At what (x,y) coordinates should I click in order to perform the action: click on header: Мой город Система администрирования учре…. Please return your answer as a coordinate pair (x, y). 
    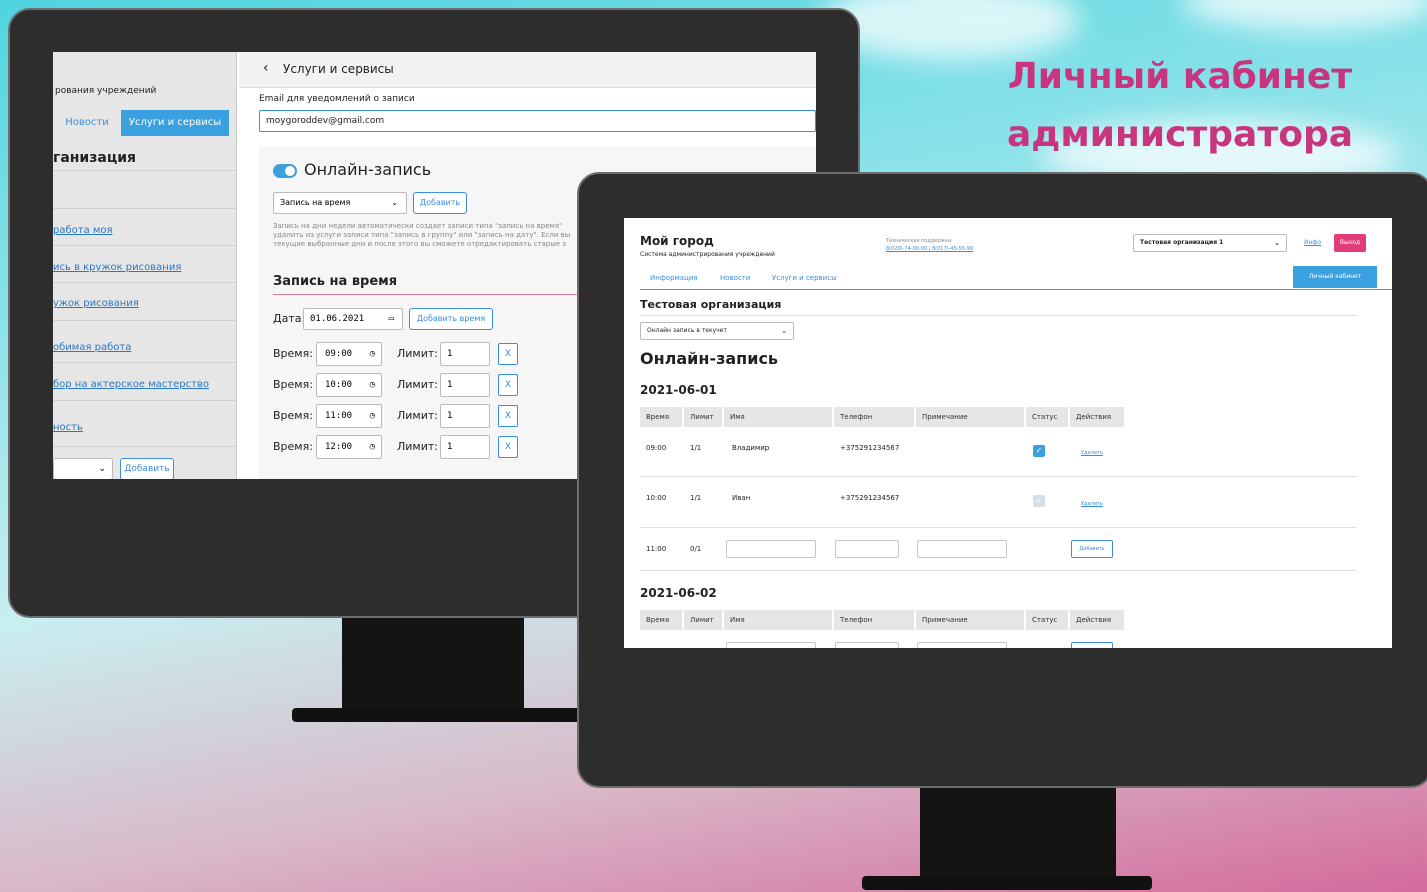
    Looking at the image, I should click on (1008, 242).